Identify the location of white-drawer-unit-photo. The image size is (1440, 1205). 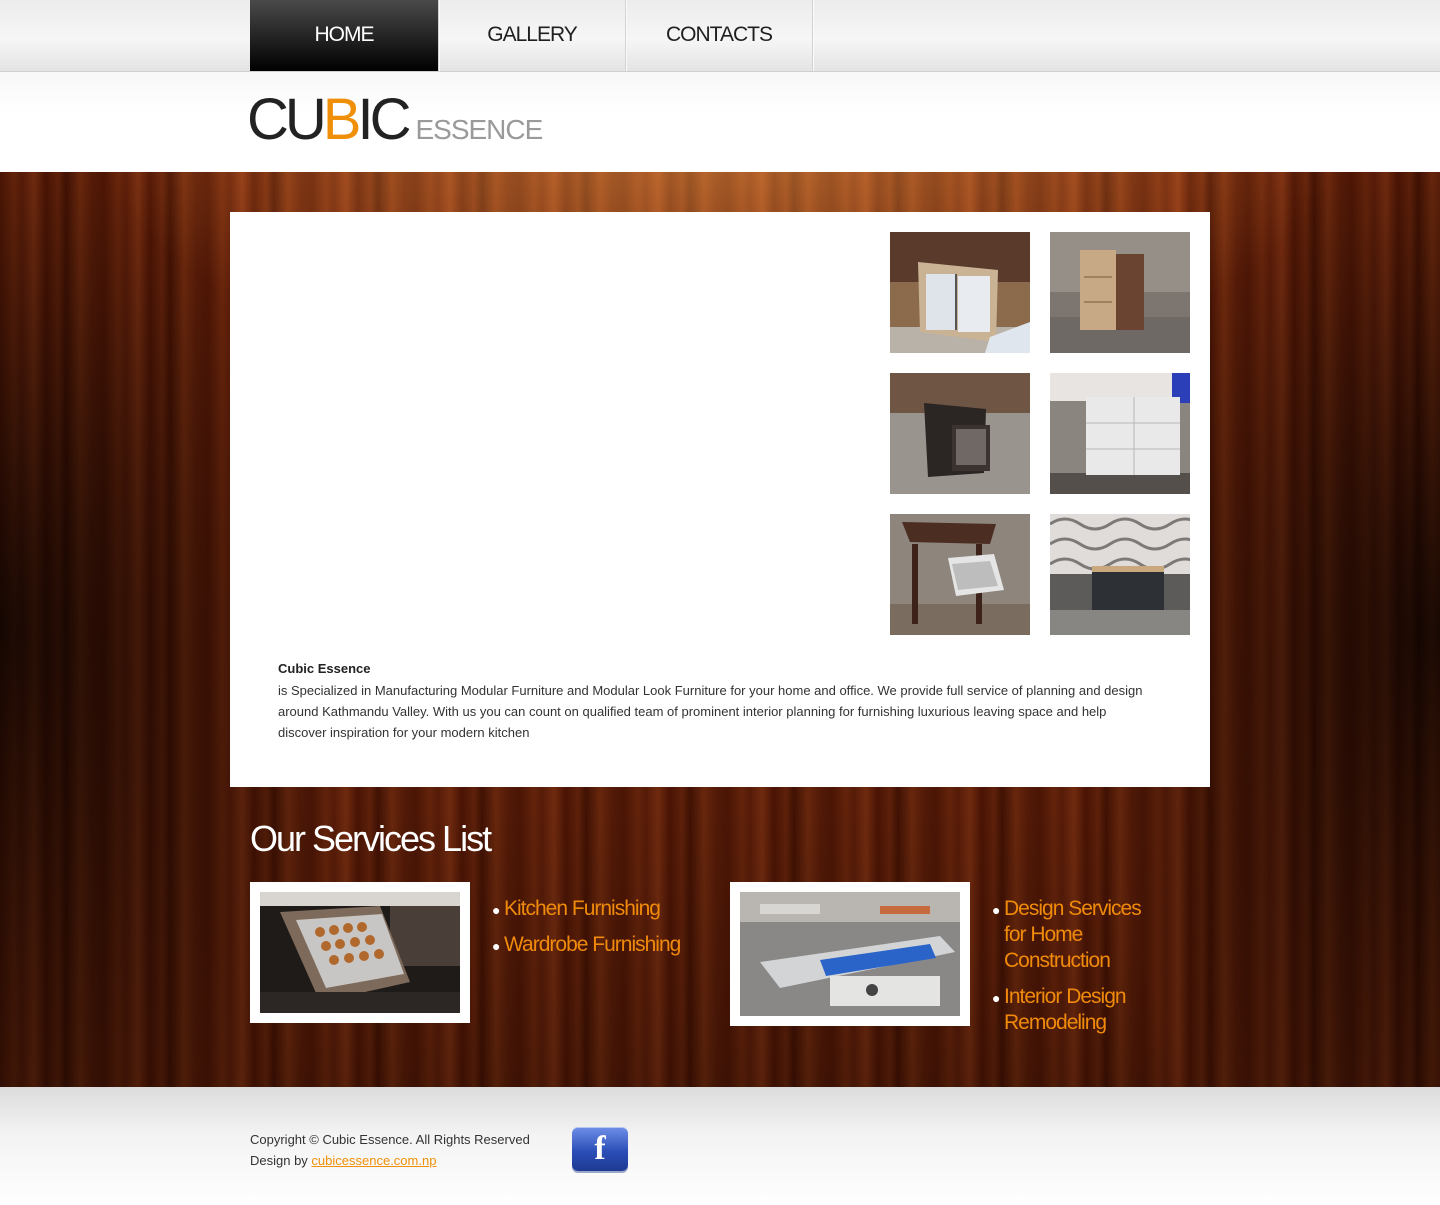
(1120, 433).